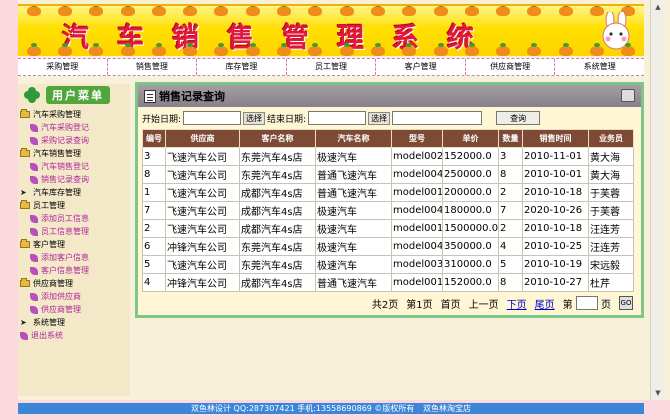 The height and width of the screenshot is (420, 670). What do you see at coordinates (74, 335) in the screenshot?
I see `sidebar-item-logout: 退出系统` at bounding box center [74, 335].